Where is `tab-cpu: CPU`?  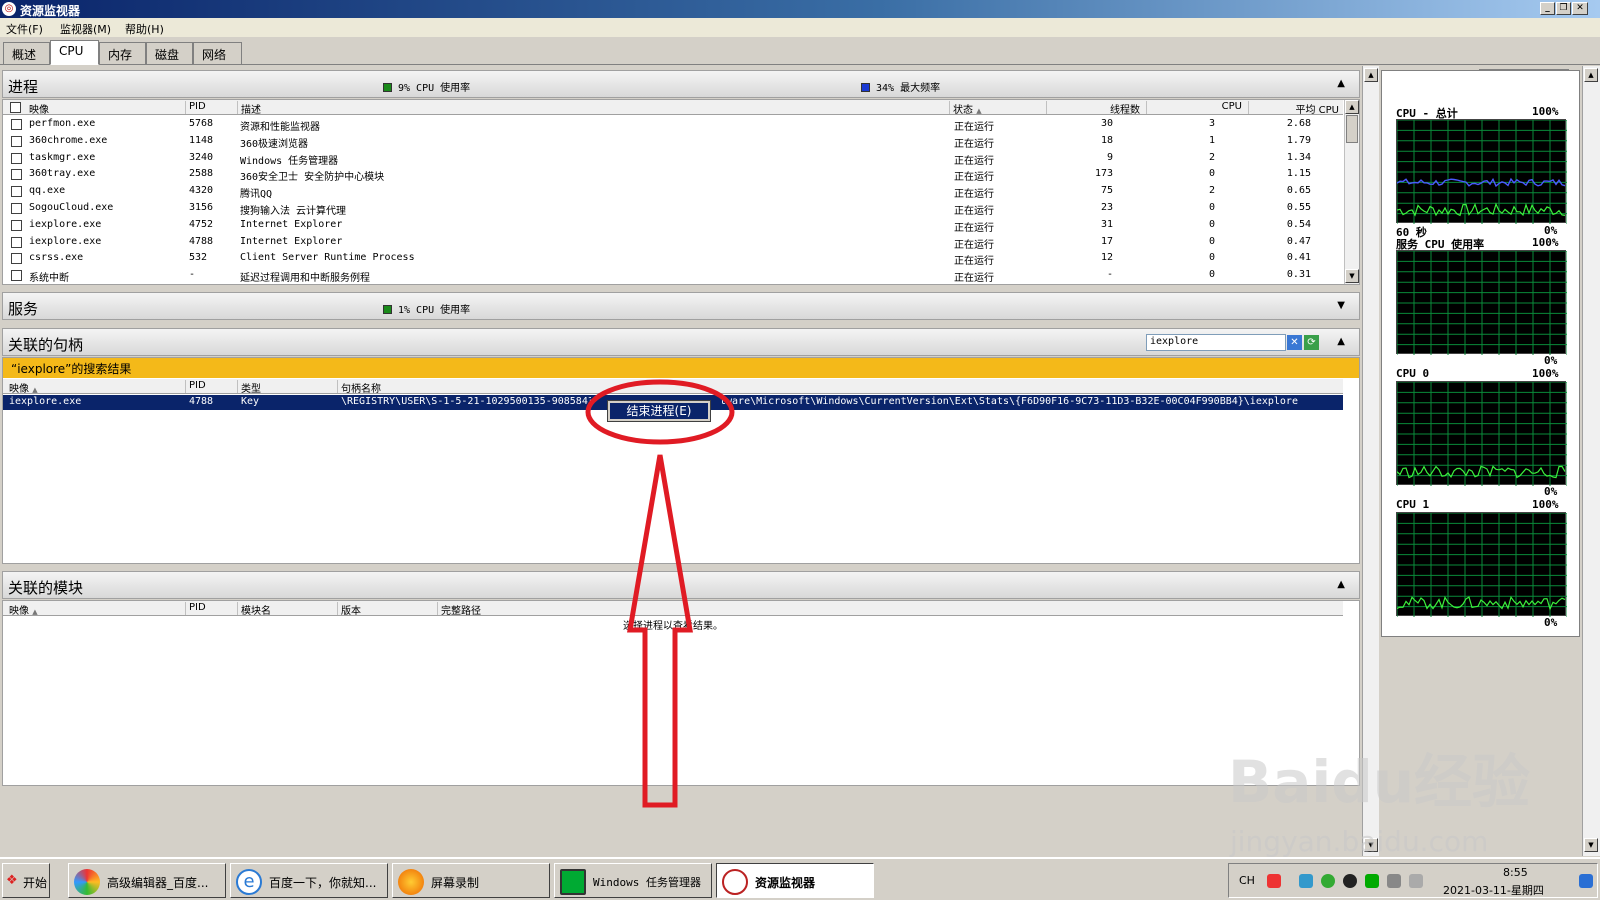 tab-cpu: CPU is located at coordinates (74, 52).